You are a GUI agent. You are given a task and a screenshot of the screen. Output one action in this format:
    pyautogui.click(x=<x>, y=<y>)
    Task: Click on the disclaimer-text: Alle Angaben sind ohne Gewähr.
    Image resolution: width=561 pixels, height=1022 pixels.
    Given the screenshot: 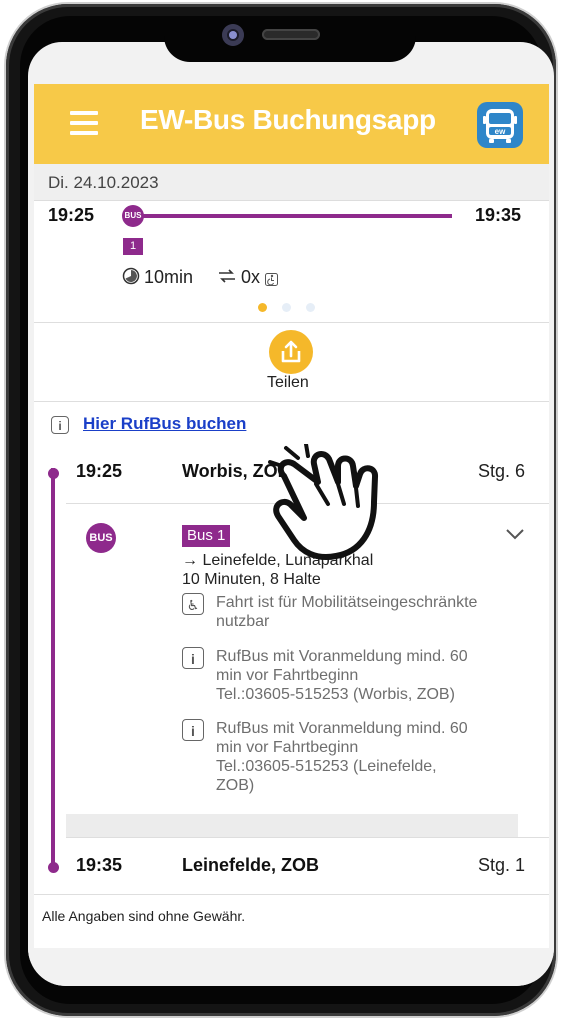 What is the action you would take?
    pyautogui.click(x=144, y=916)
    